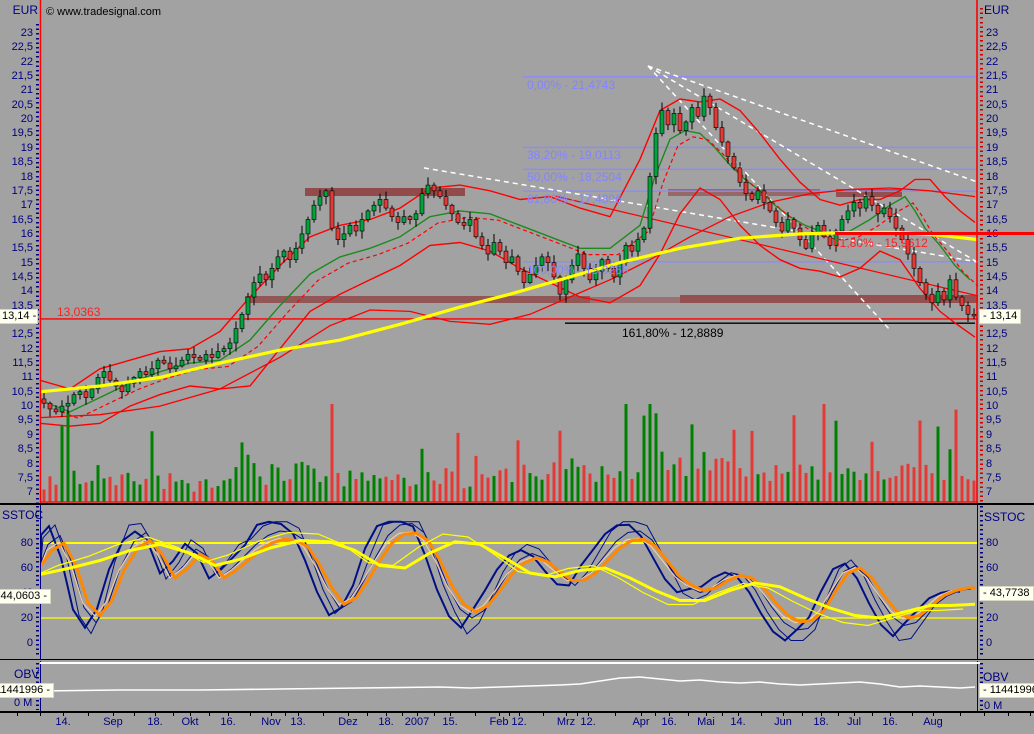 The width and height of the screenshot is (1034, 734). Describe the element at coordinates (738, 722) in the screenshot. I see `date-label: 14.` at that location.